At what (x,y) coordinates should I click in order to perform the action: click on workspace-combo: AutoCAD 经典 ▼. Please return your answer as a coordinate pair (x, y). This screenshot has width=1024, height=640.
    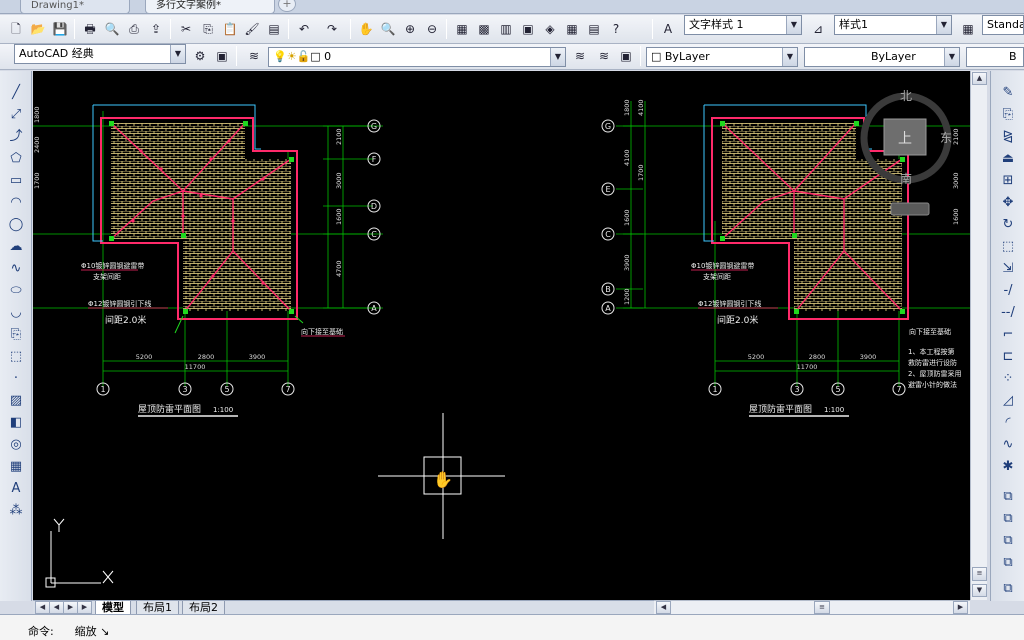
    Looking at the image, I should click on (100, 54).